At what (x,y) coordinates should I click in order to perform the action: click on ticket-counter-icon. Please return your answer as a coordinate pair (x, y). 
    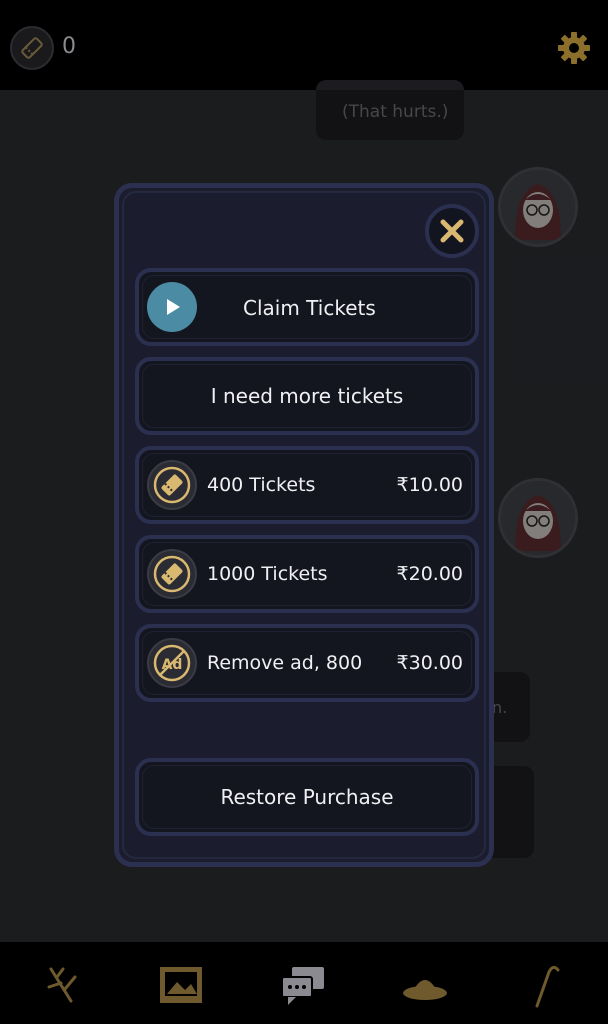
    Looking at the image, I should click on (32, 48).